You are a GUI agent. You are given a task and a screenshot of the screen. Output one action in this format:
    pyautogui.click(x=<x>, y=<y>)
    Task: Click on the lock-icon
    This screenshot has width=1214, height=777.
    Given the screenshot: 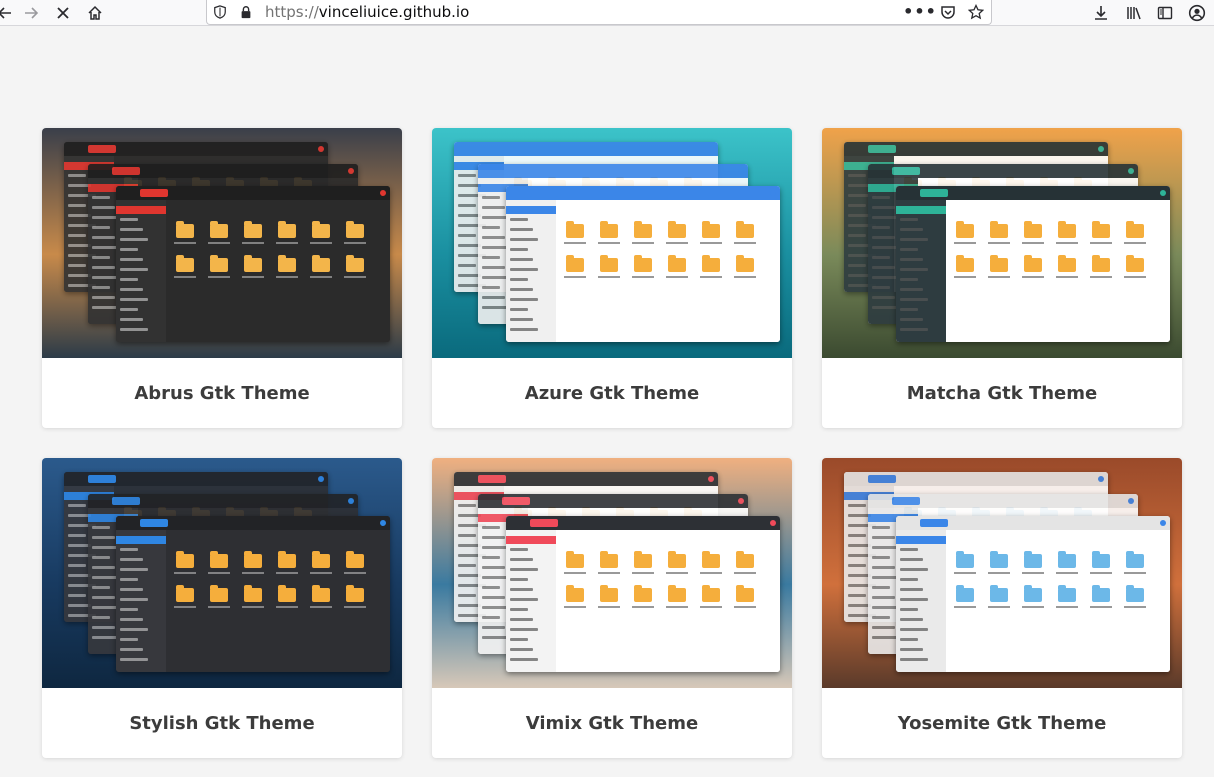 What is the action you would take?
    pyautogui.click(x=246, y=12)
    